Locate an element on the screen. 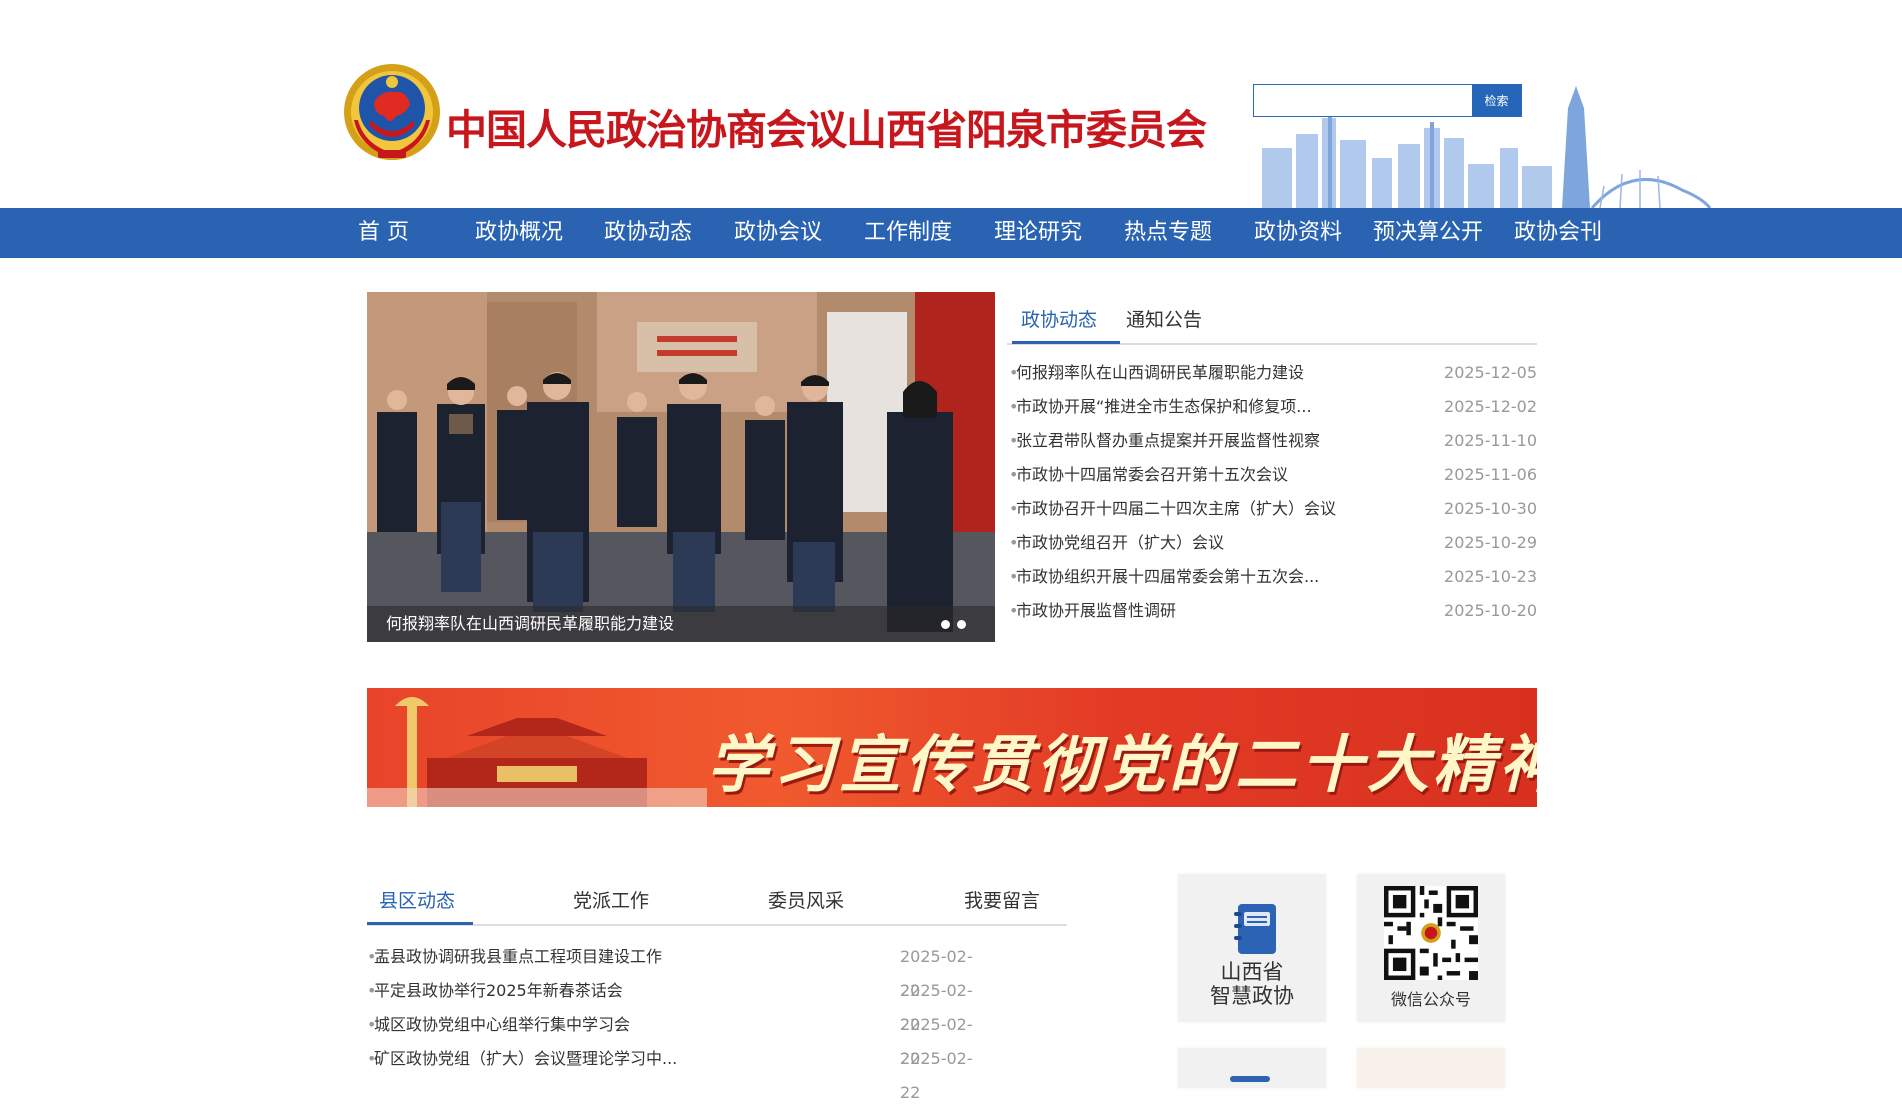 This screenshot has width=1902, height=1110. smart-cppcc-tile: 山西省 智慧政协 is located at coordinates (1252, 948).